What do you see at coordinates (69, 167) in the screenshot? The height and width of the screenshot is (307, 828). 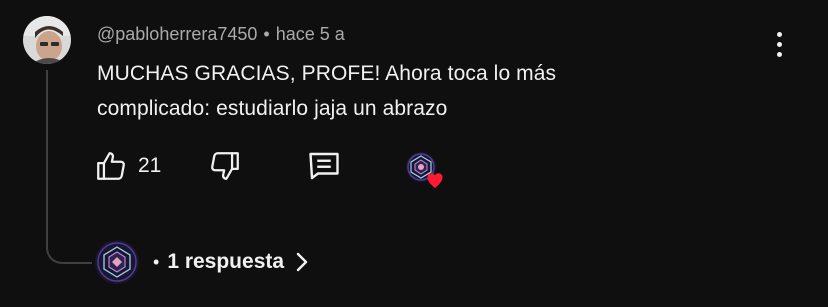 I see `thread-connector-line` at bounding box center [69, 167].